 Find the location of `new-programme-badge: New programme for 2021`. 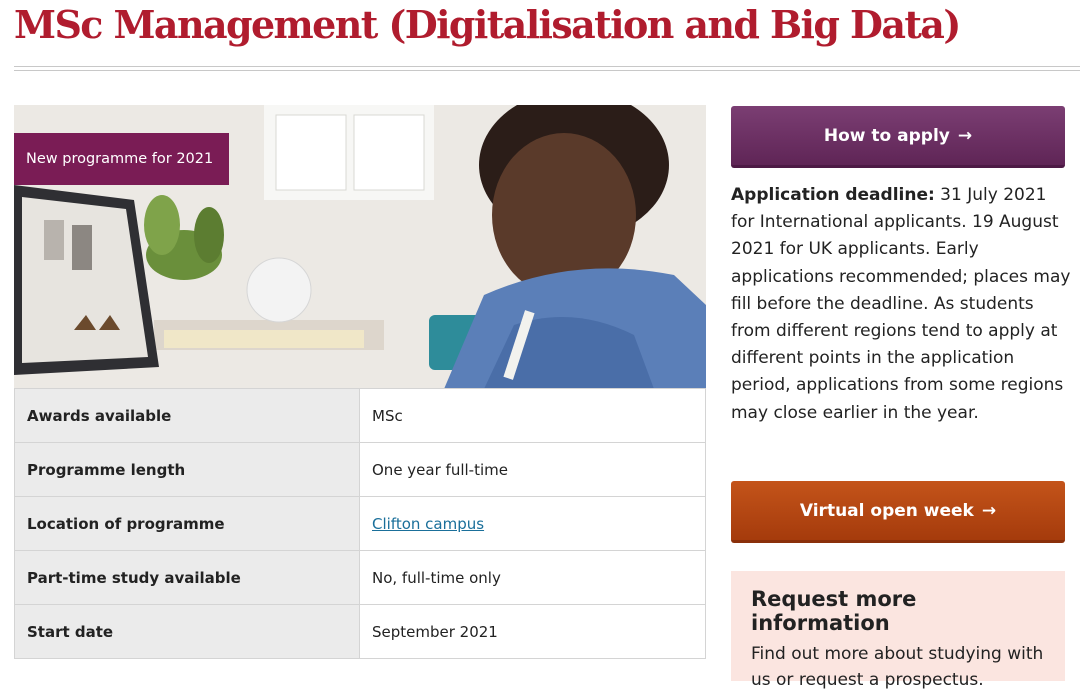

new-programme-badge: New programme for 2021 is located at coordinates (121, 159).